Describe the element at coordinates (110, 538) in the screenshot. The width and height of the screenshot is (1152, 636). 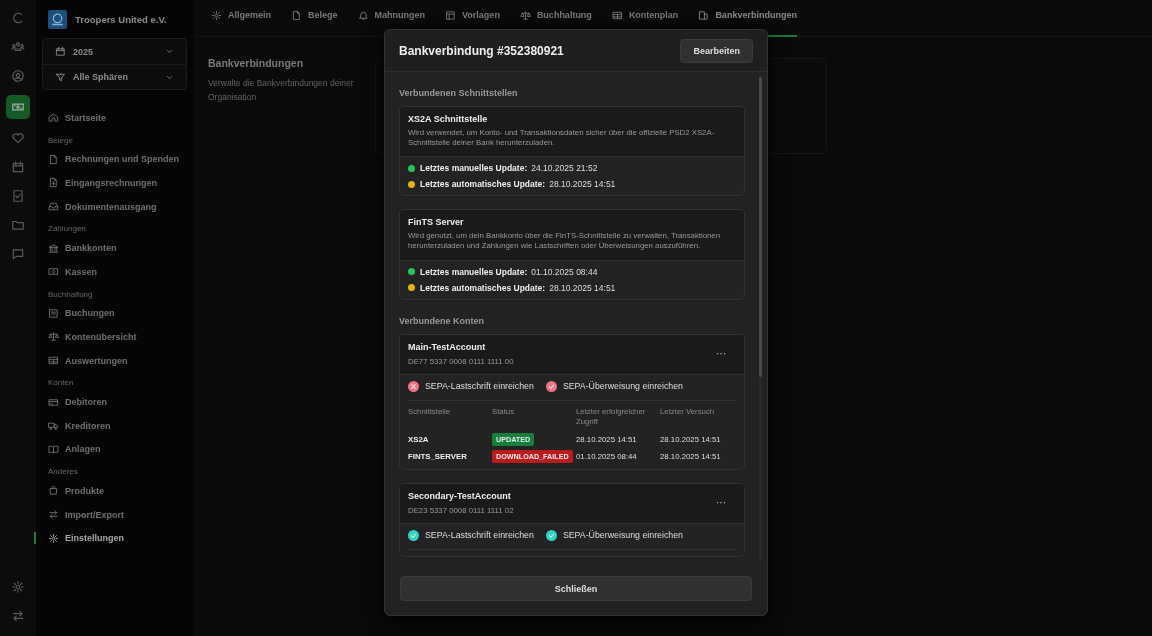
I see `nav-item: Einstellungen` at that location.